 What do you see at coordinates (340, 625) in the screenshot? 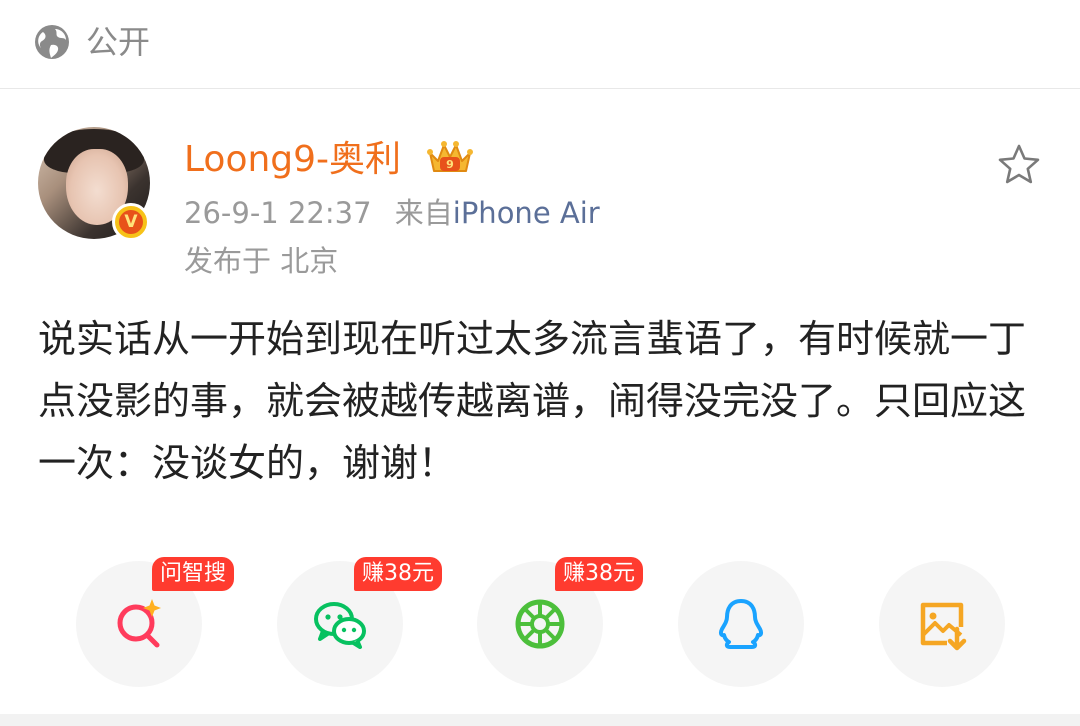
I see `wechat-icon` at bounding box center [340, 625].